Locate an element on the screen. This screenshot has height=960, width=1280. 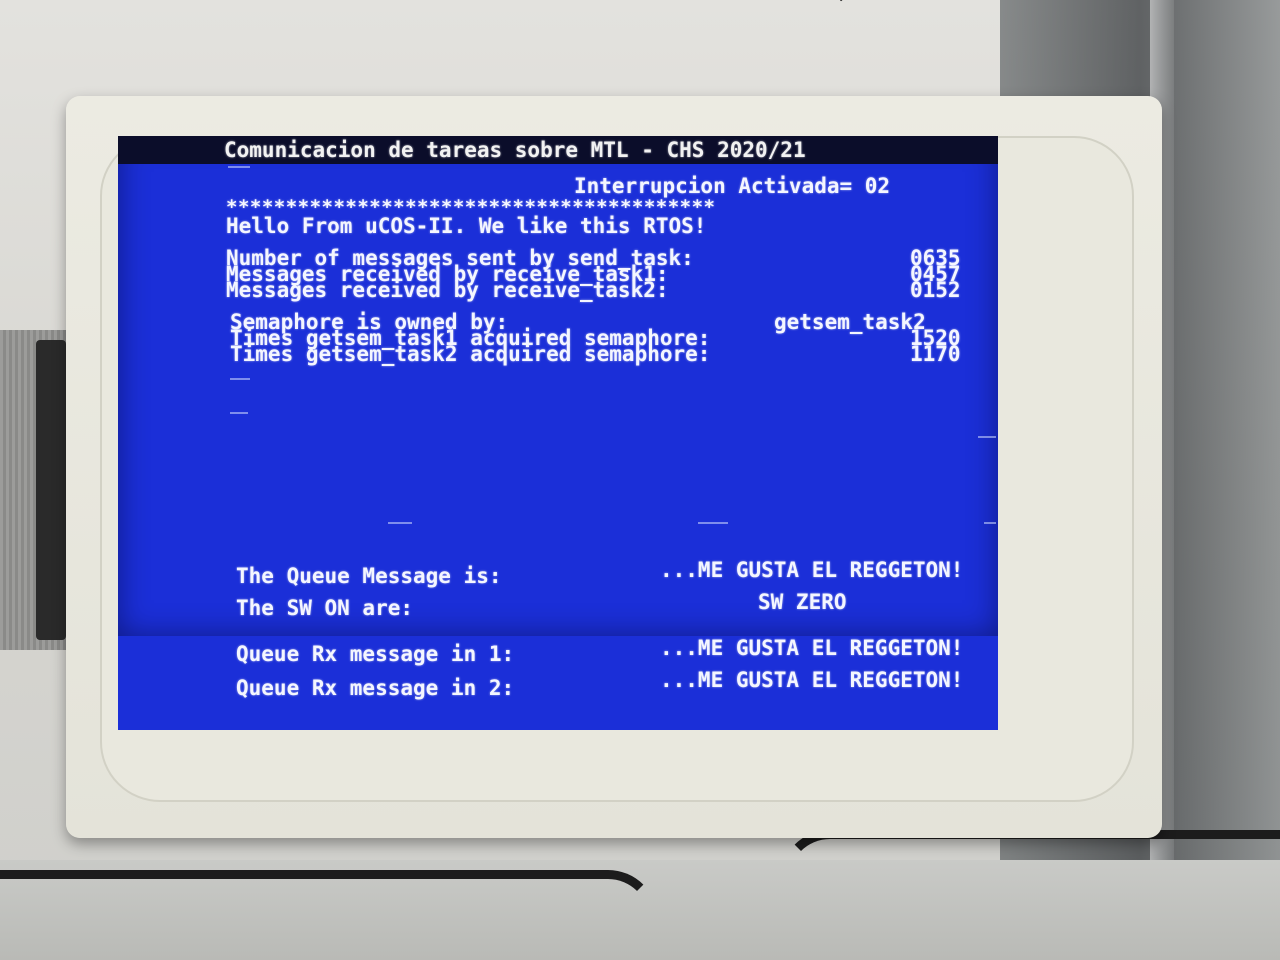
getsem-task2-value: 1170 is located at coordinates (935, 354).